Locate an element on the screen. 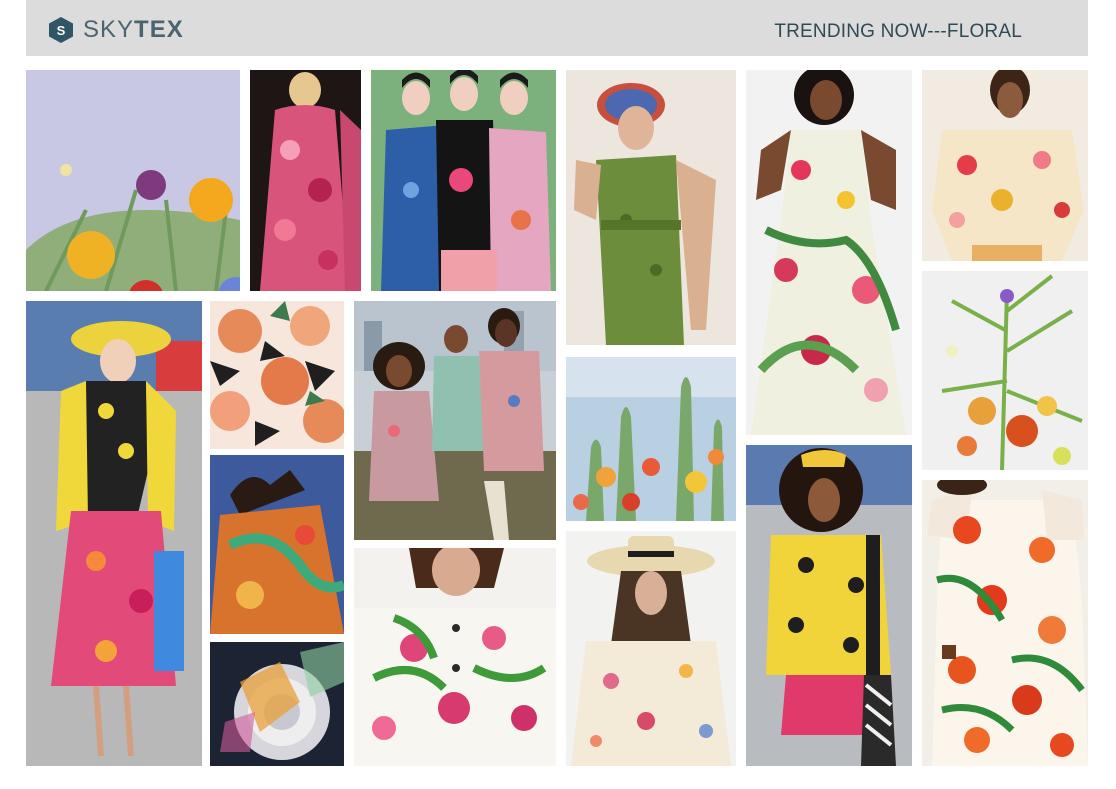 This screenshot has width=1116, height=789. image-runway-yellow-floral-look is located at coordinates (114, 533).